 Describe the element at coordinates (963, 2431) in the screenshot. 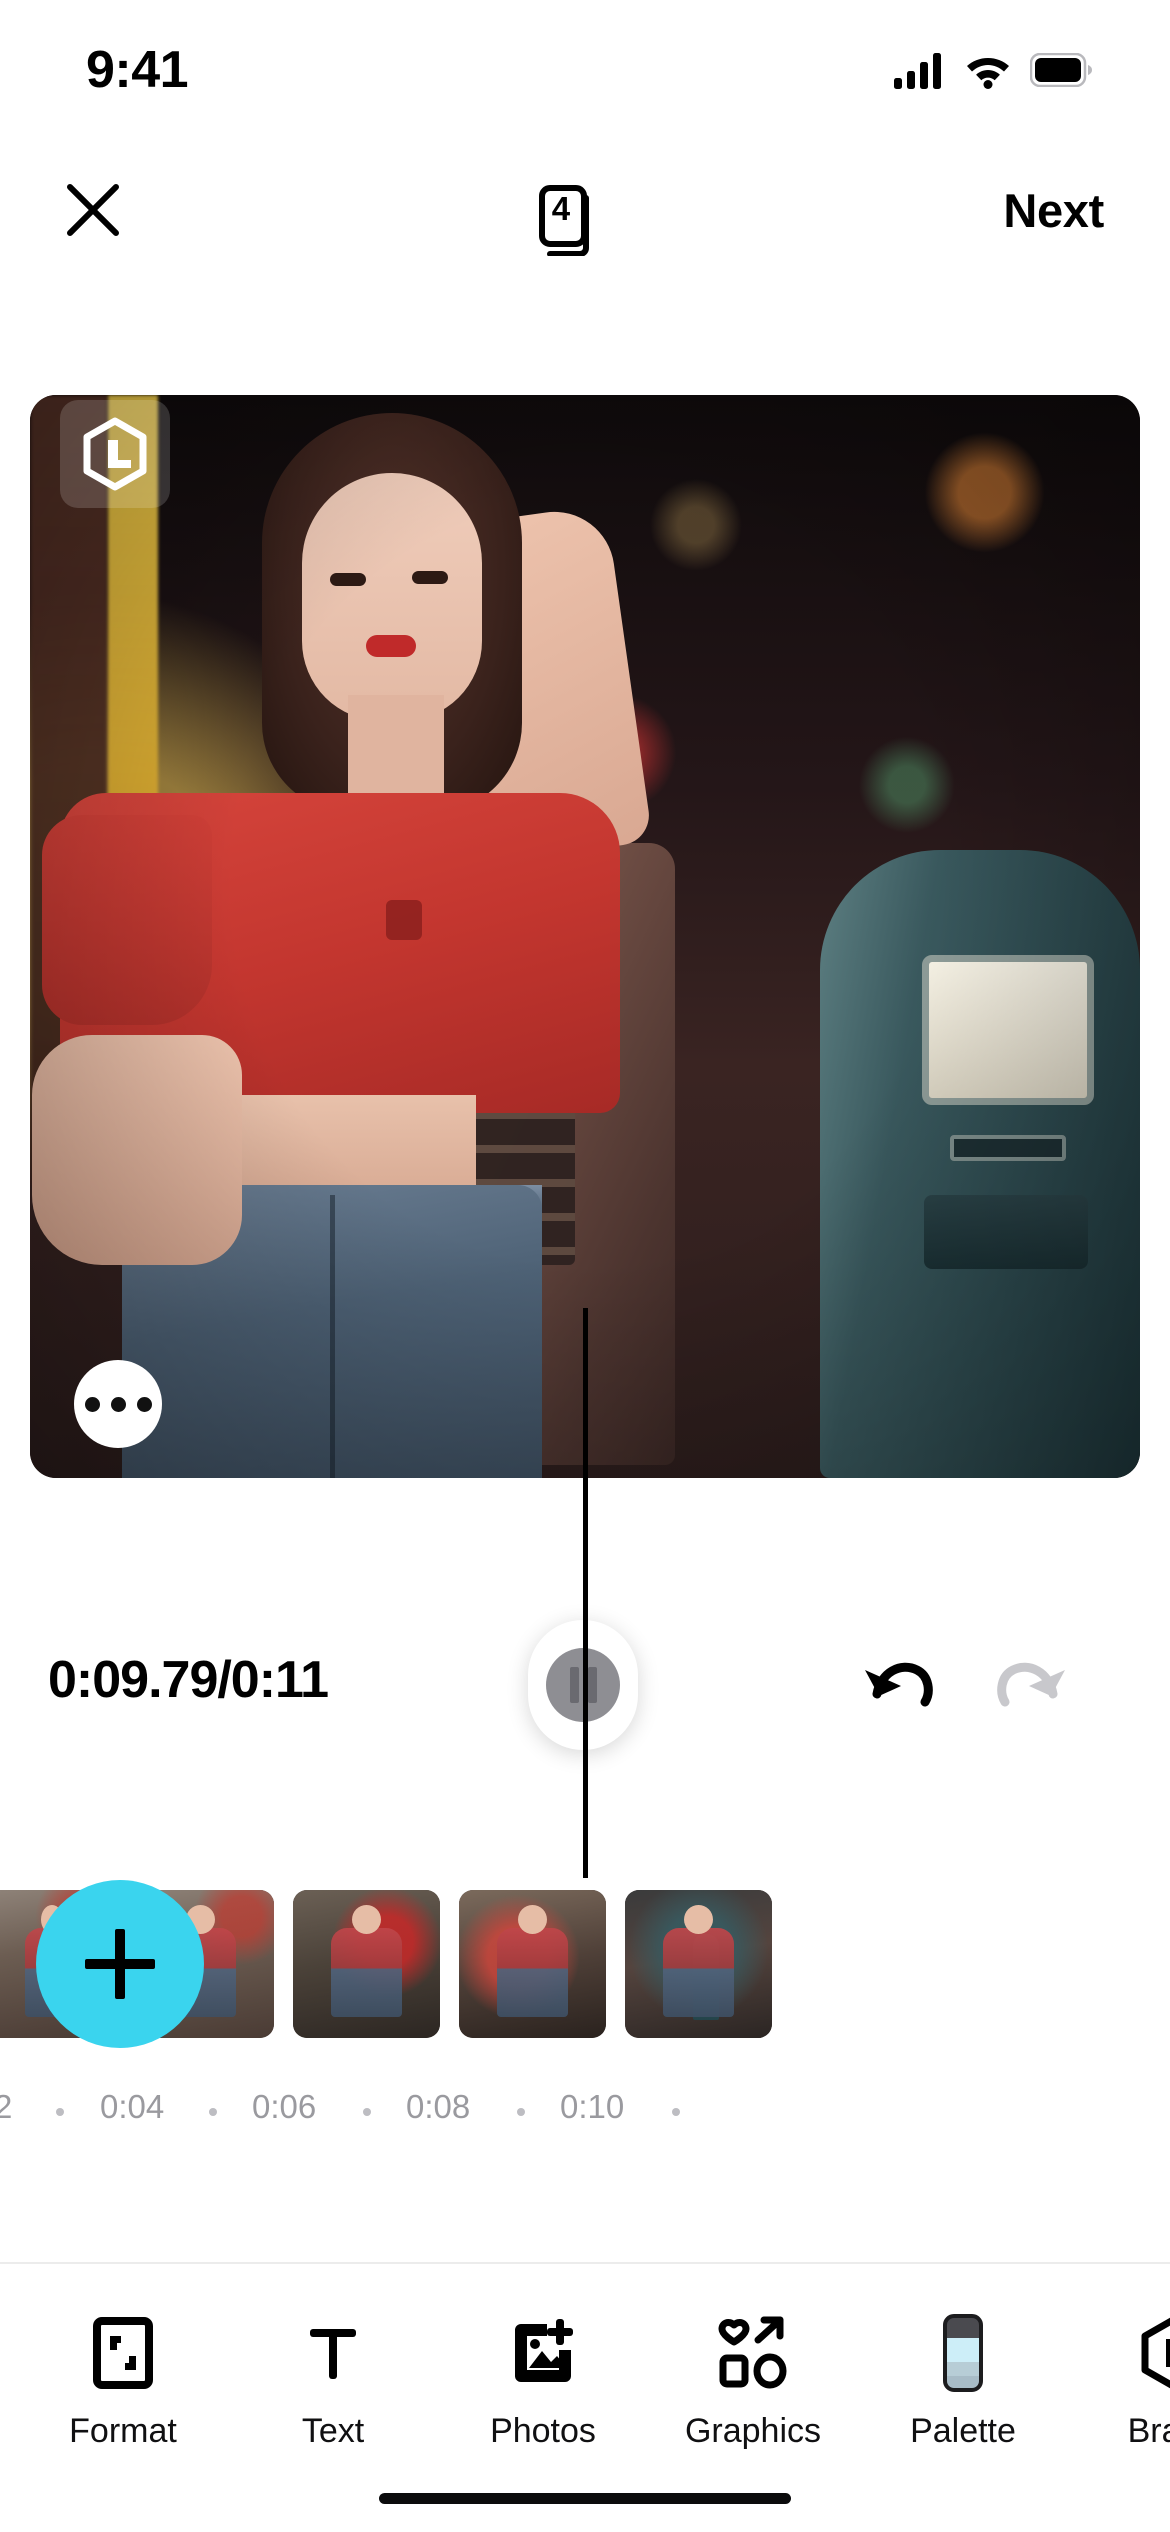

I see `toolbar-label: Palette` at that location.